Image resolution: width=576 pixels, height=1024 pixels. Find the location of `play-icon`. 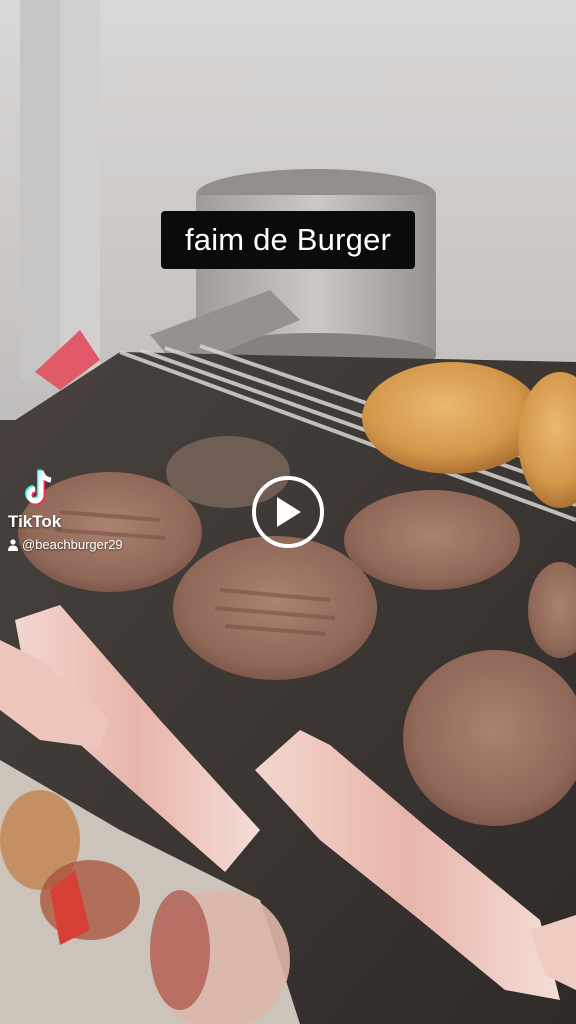

play-icon is located at coordinates (289, 512).